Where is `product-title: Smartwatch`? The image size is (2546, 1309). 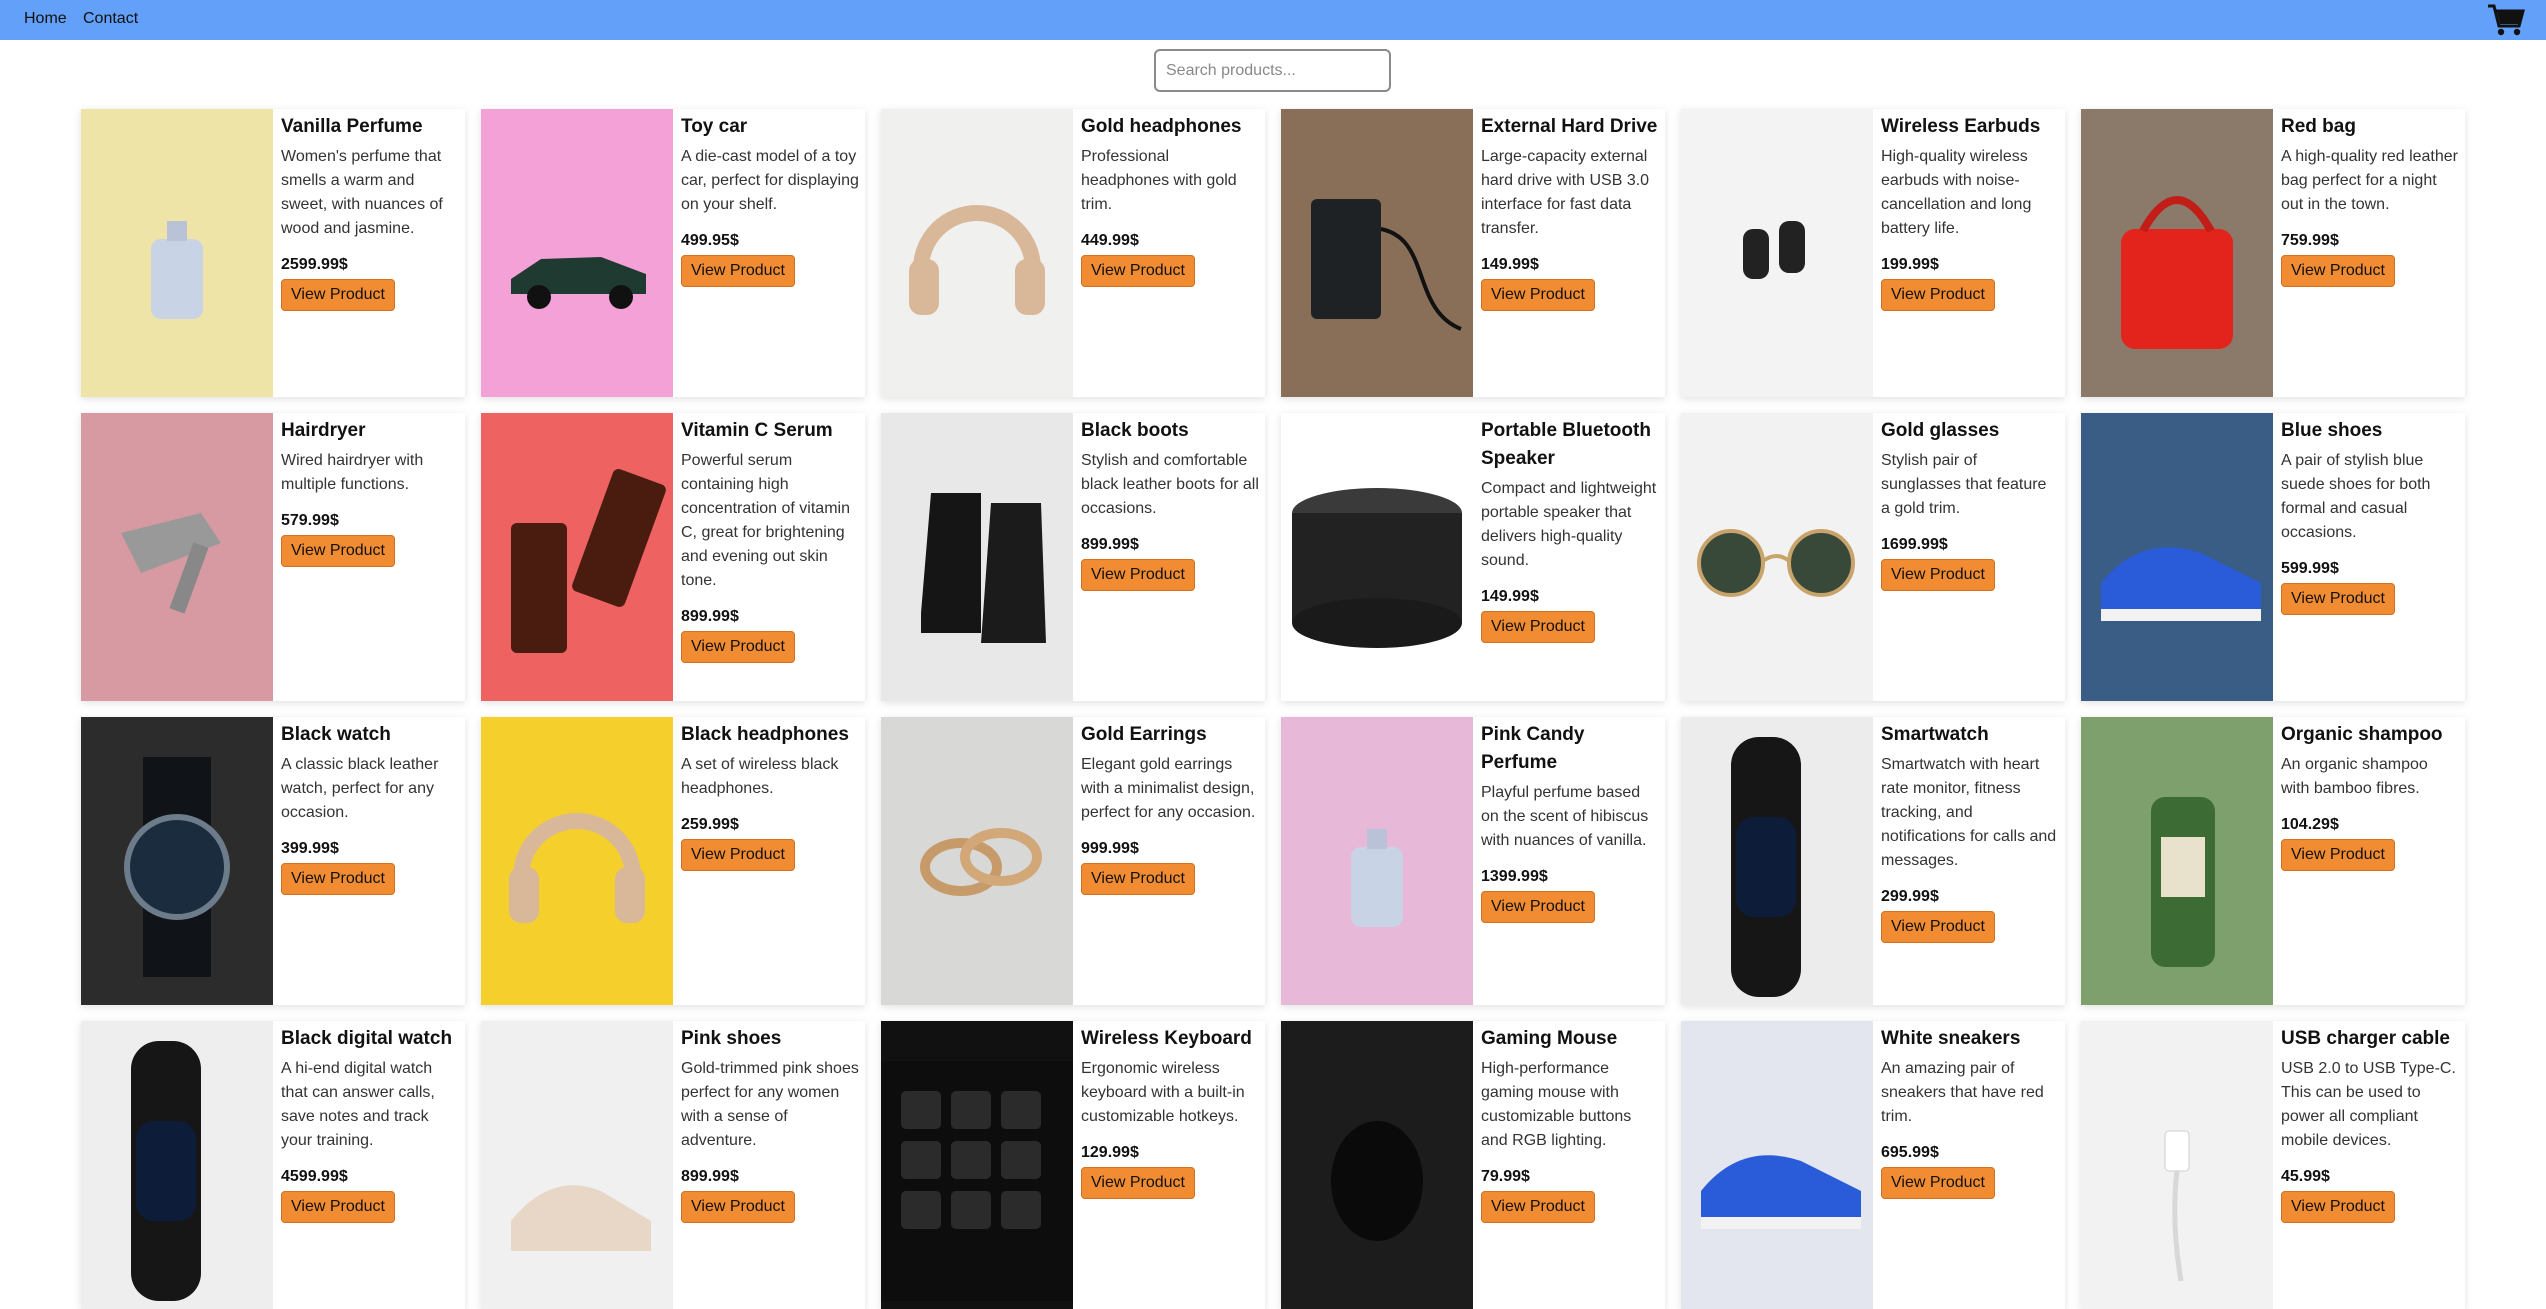
product-title: Smartwatch is located at coordinates (1935, 734).